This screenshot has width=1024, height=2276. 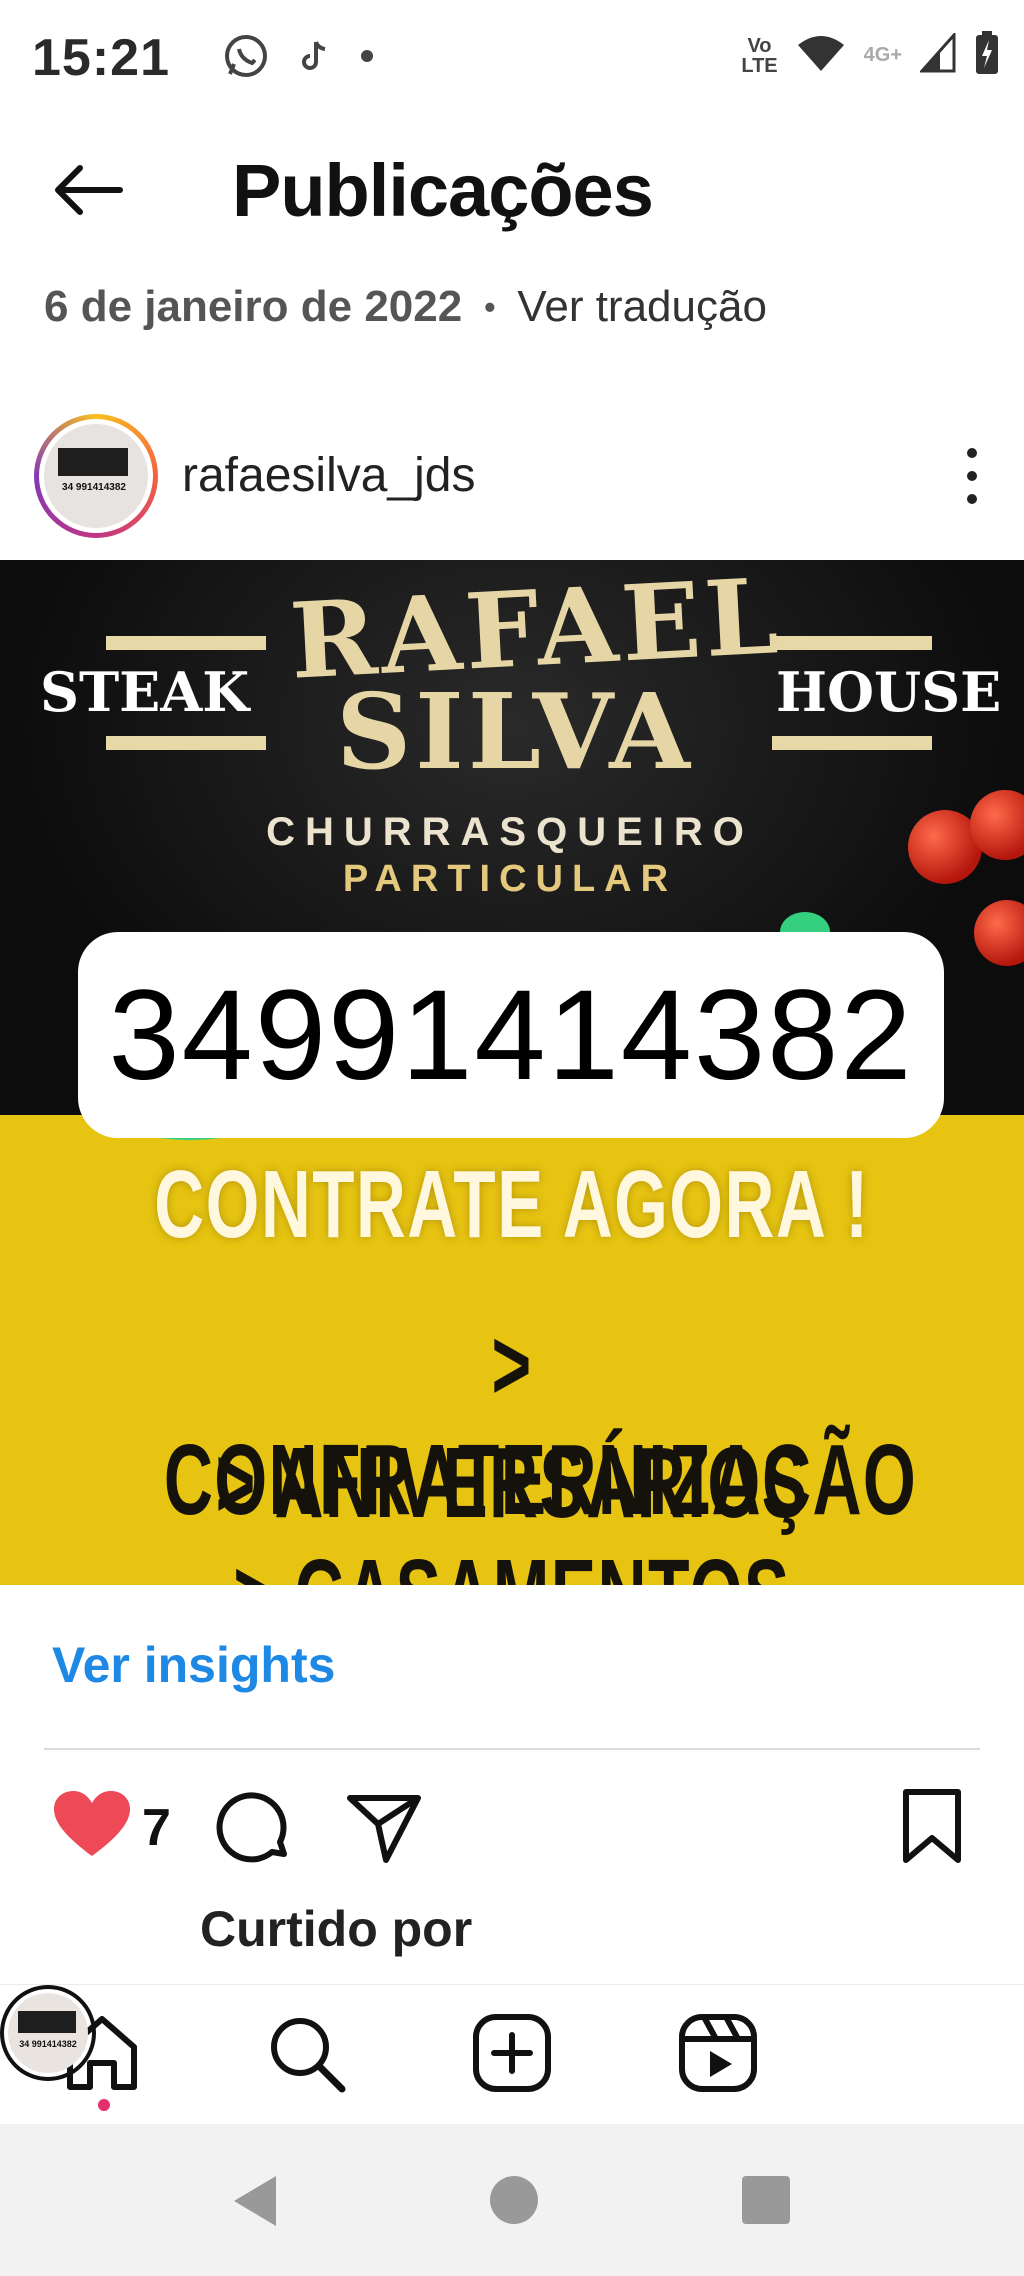 I want to click on avatar: 34 991414382, so click(x=96, y=476).